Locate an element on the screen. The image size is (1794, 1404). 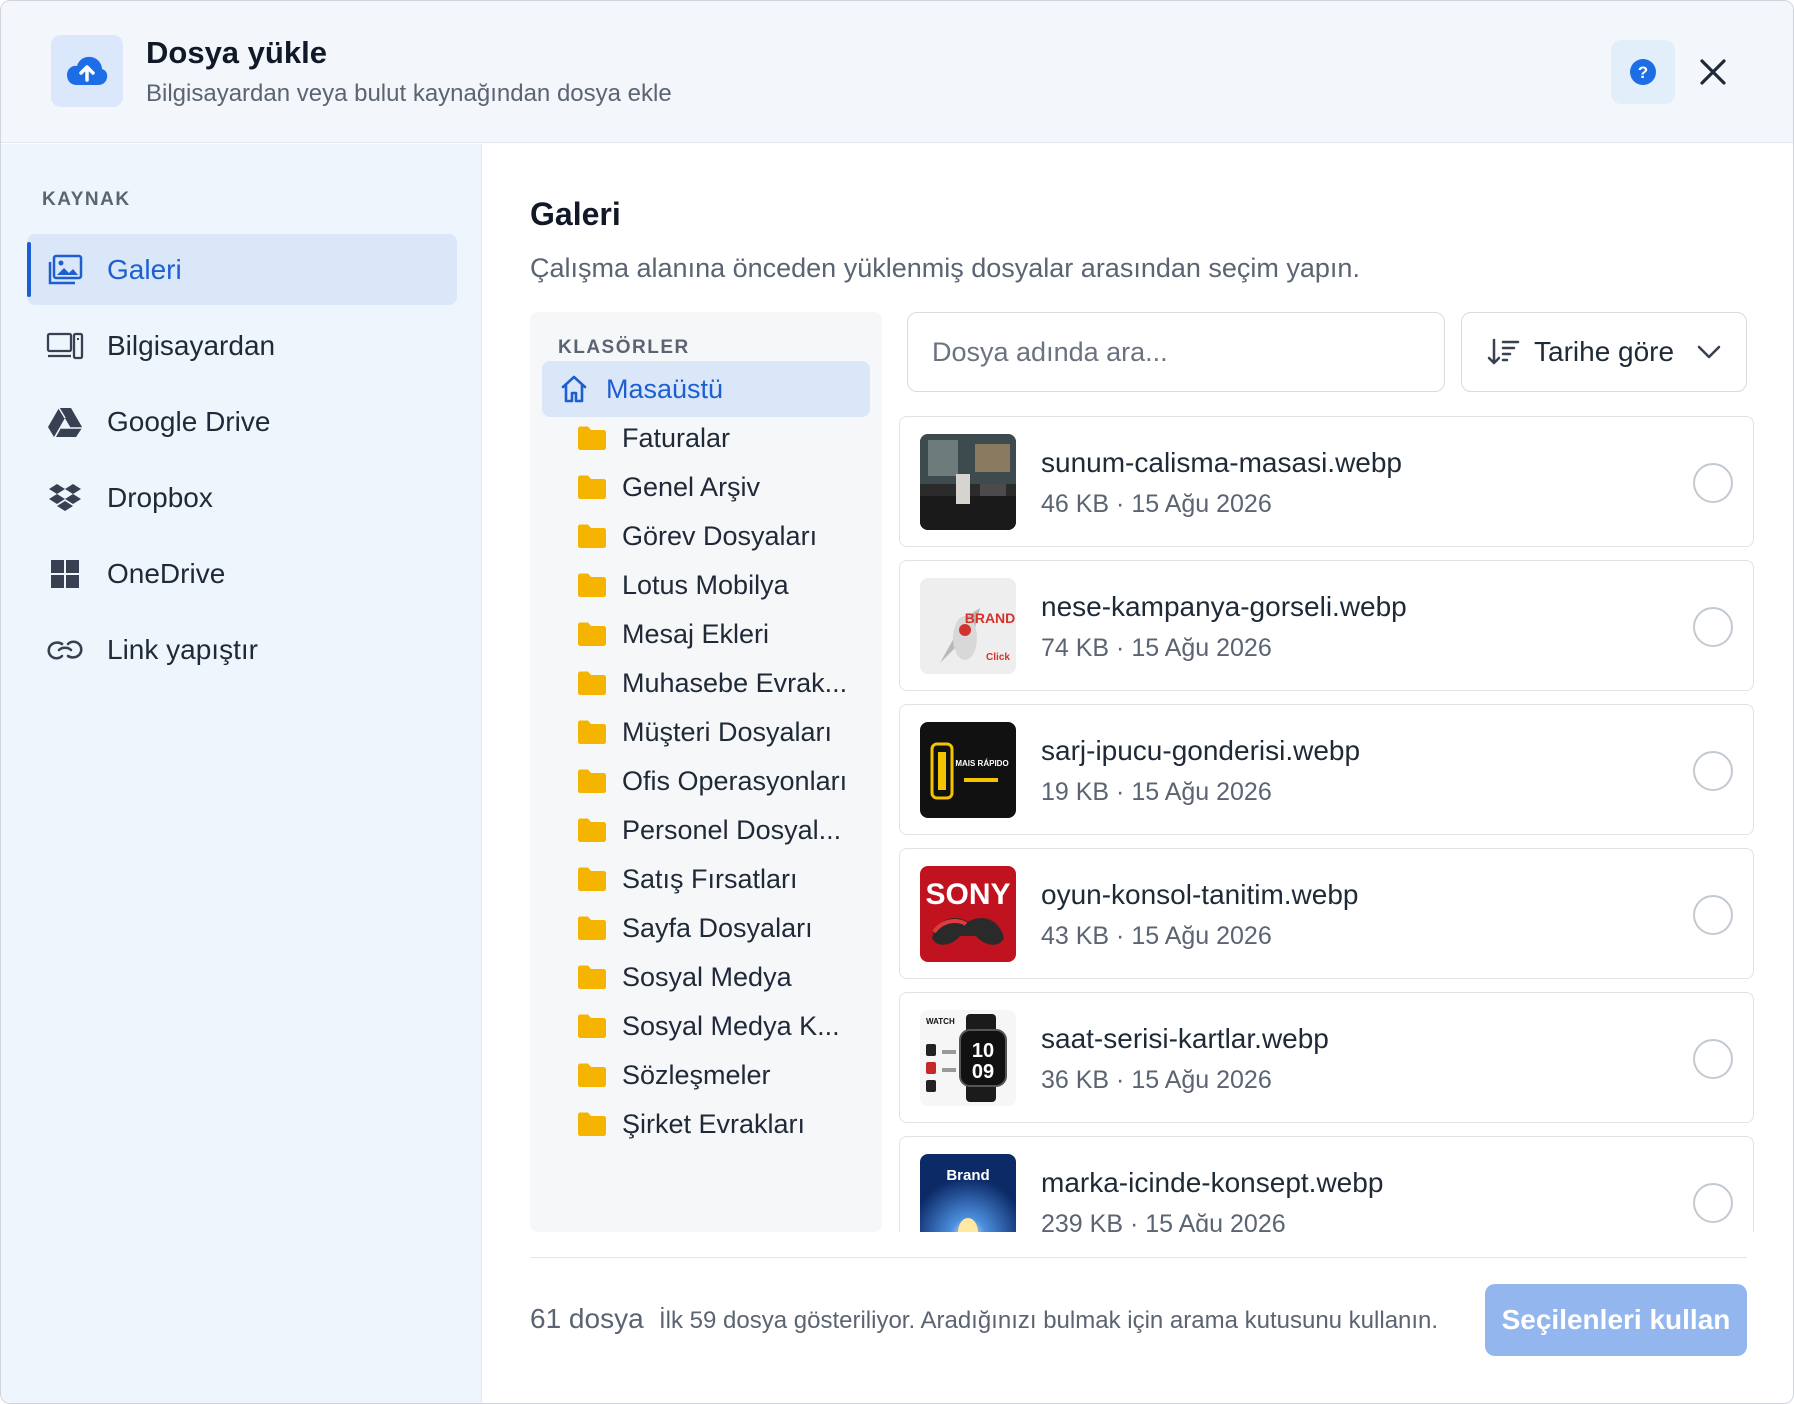
folder-label: Lotus Mobilya is located at coordinates (705, 584).